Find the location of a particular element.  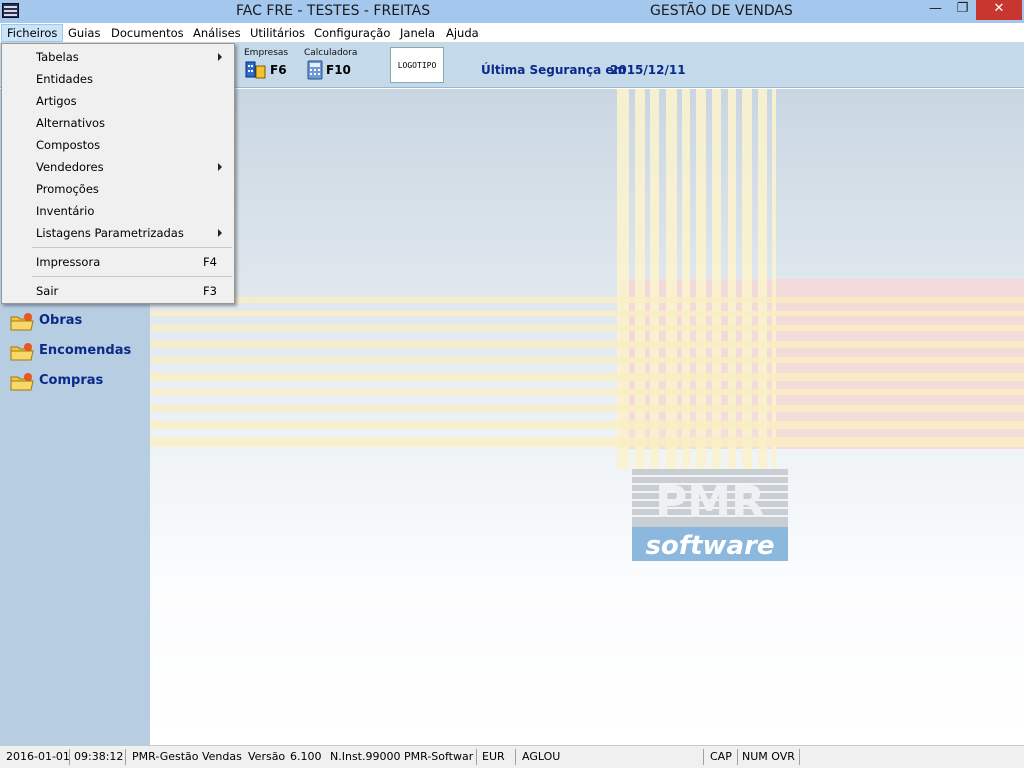

module-title: GESTÃO DE VENDAS is located at coordinates (721, 11).